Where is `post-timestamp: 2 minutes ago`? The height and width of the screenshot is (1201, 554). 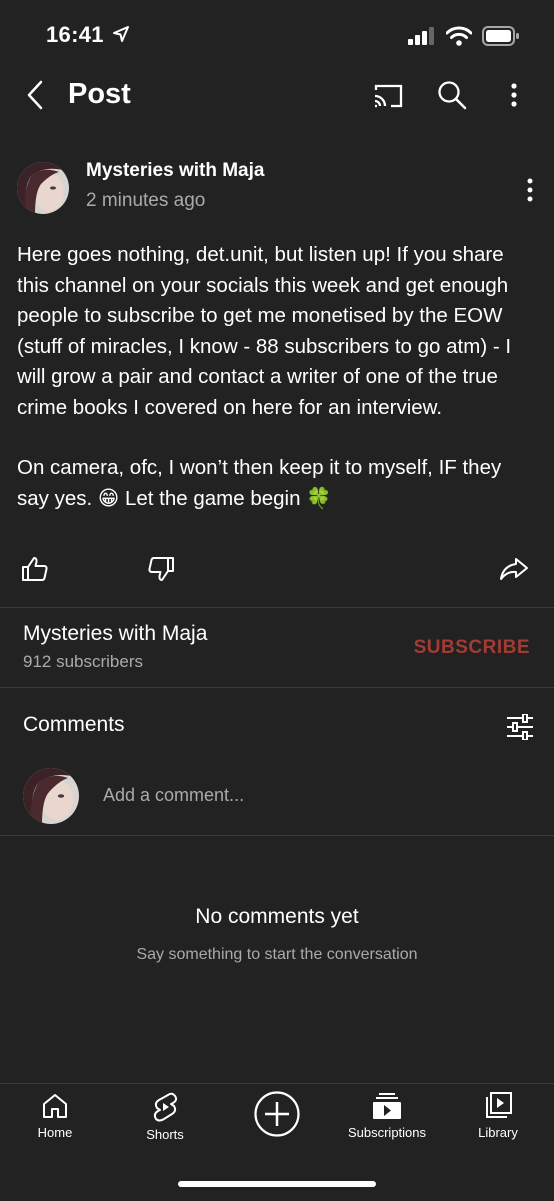
post-timestamp: 2 minutes ago is located at coordinates (146, 200).